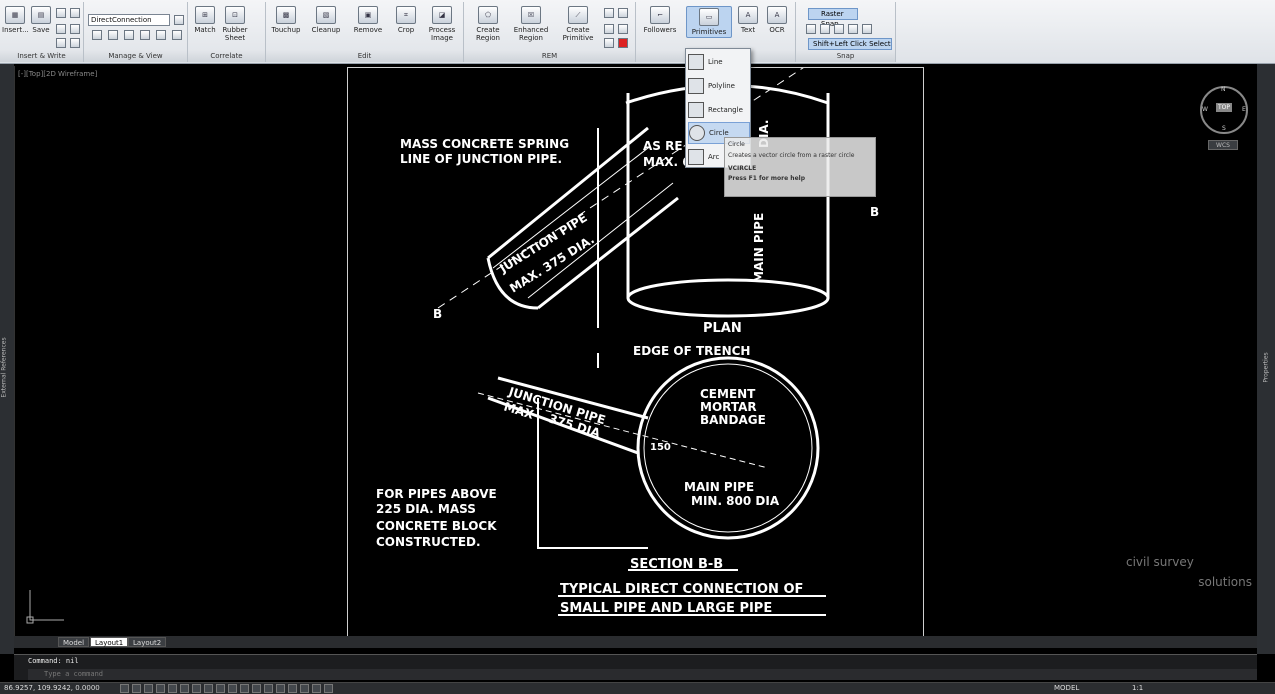 This screenshot has height=694, width=1275. What do you see at coordinates (850, 44) in the screenshot?
I see `shift-click-select-button: Shift+Left Click Select` at bounding box center [850, 44].